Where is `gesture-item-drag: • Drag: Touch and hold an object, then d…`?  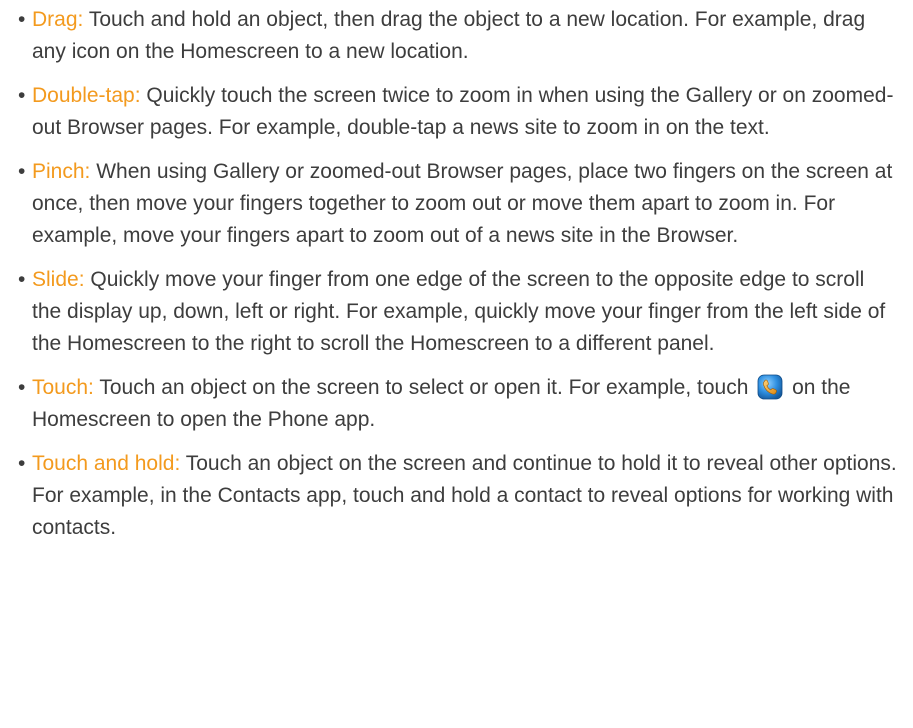
gesture-item-drag: • Drag: Touch and hold an object, then d… is located at coordinates (458, 36).